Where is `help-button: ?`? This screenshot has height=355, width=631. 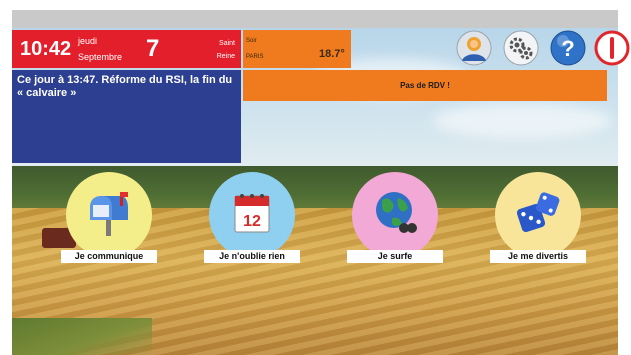
help-button: ? is located at coordinates (568, 48).